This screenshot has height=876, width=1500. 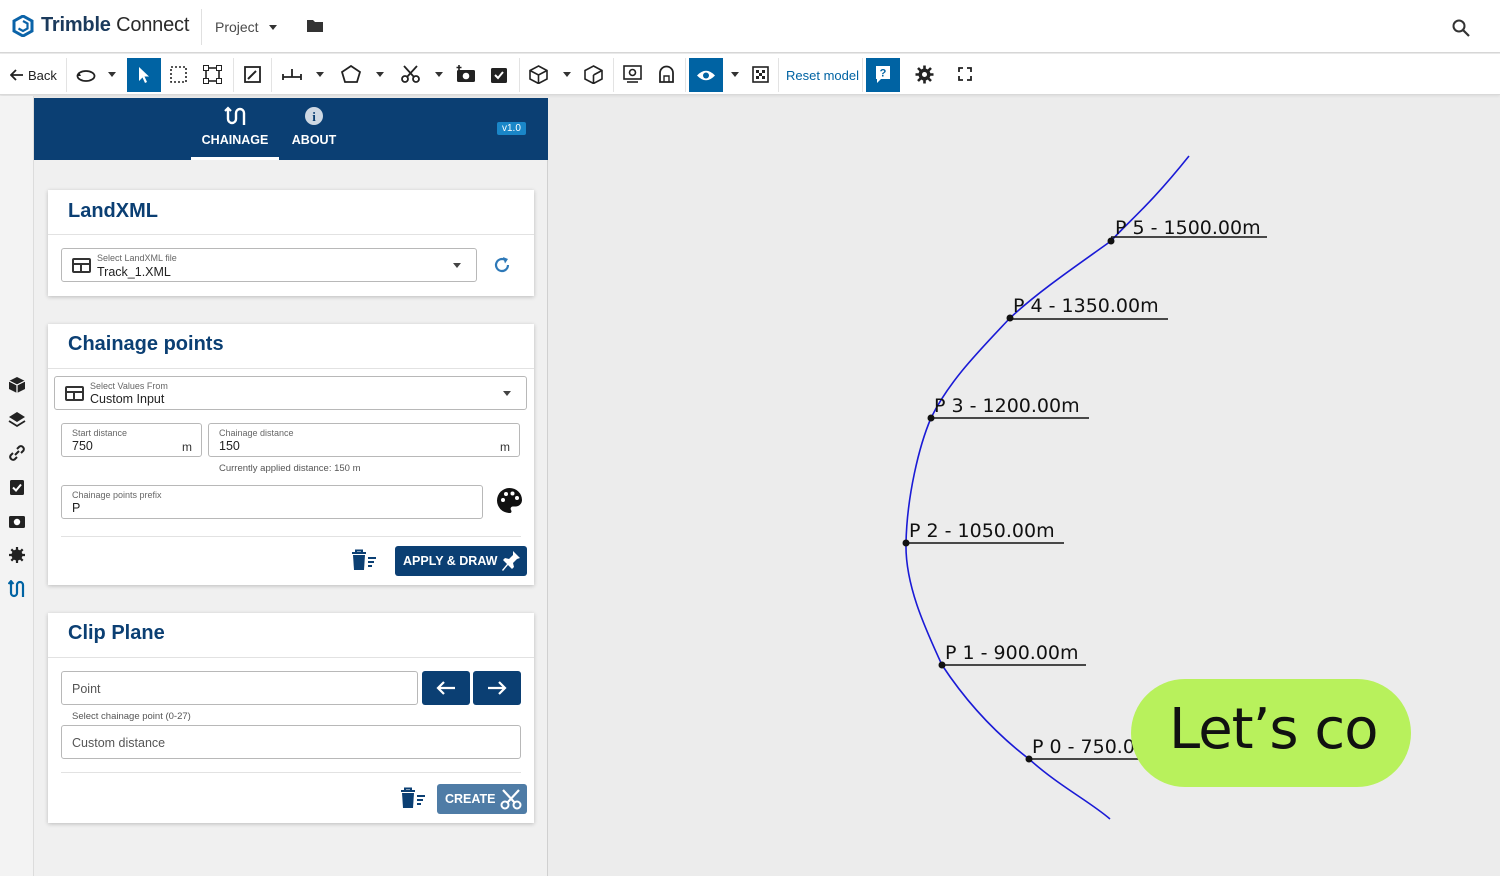 I want to click on svg-text: i, so click(x=314, y=116).